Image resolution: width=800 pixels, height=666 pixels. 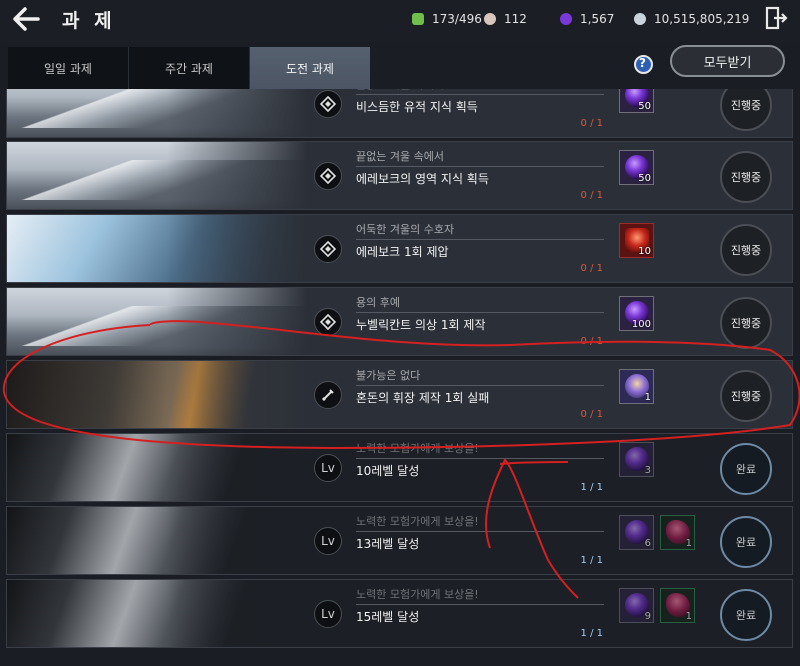 I want to click on help-icon, so click(x=643, y=64).